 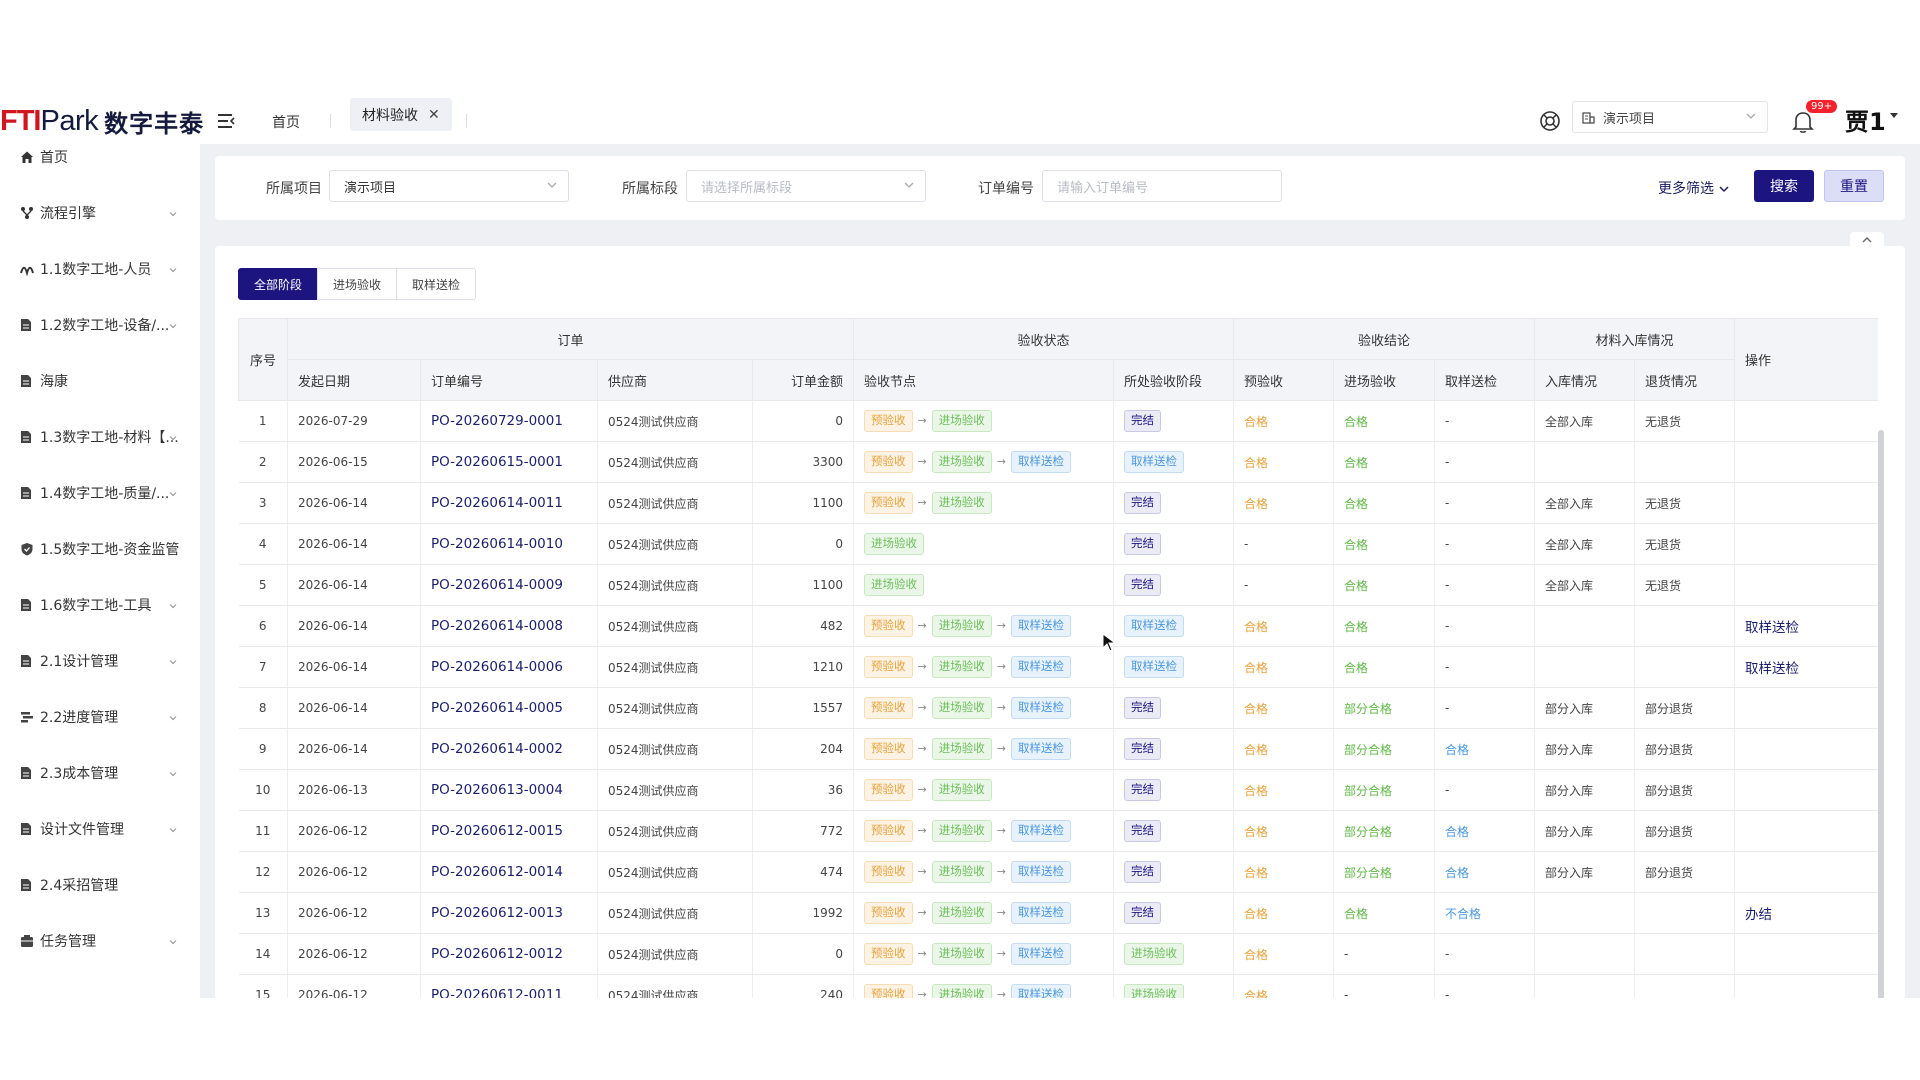 I want to click on sidebar-item: 海康, so click(x=100, y=381).